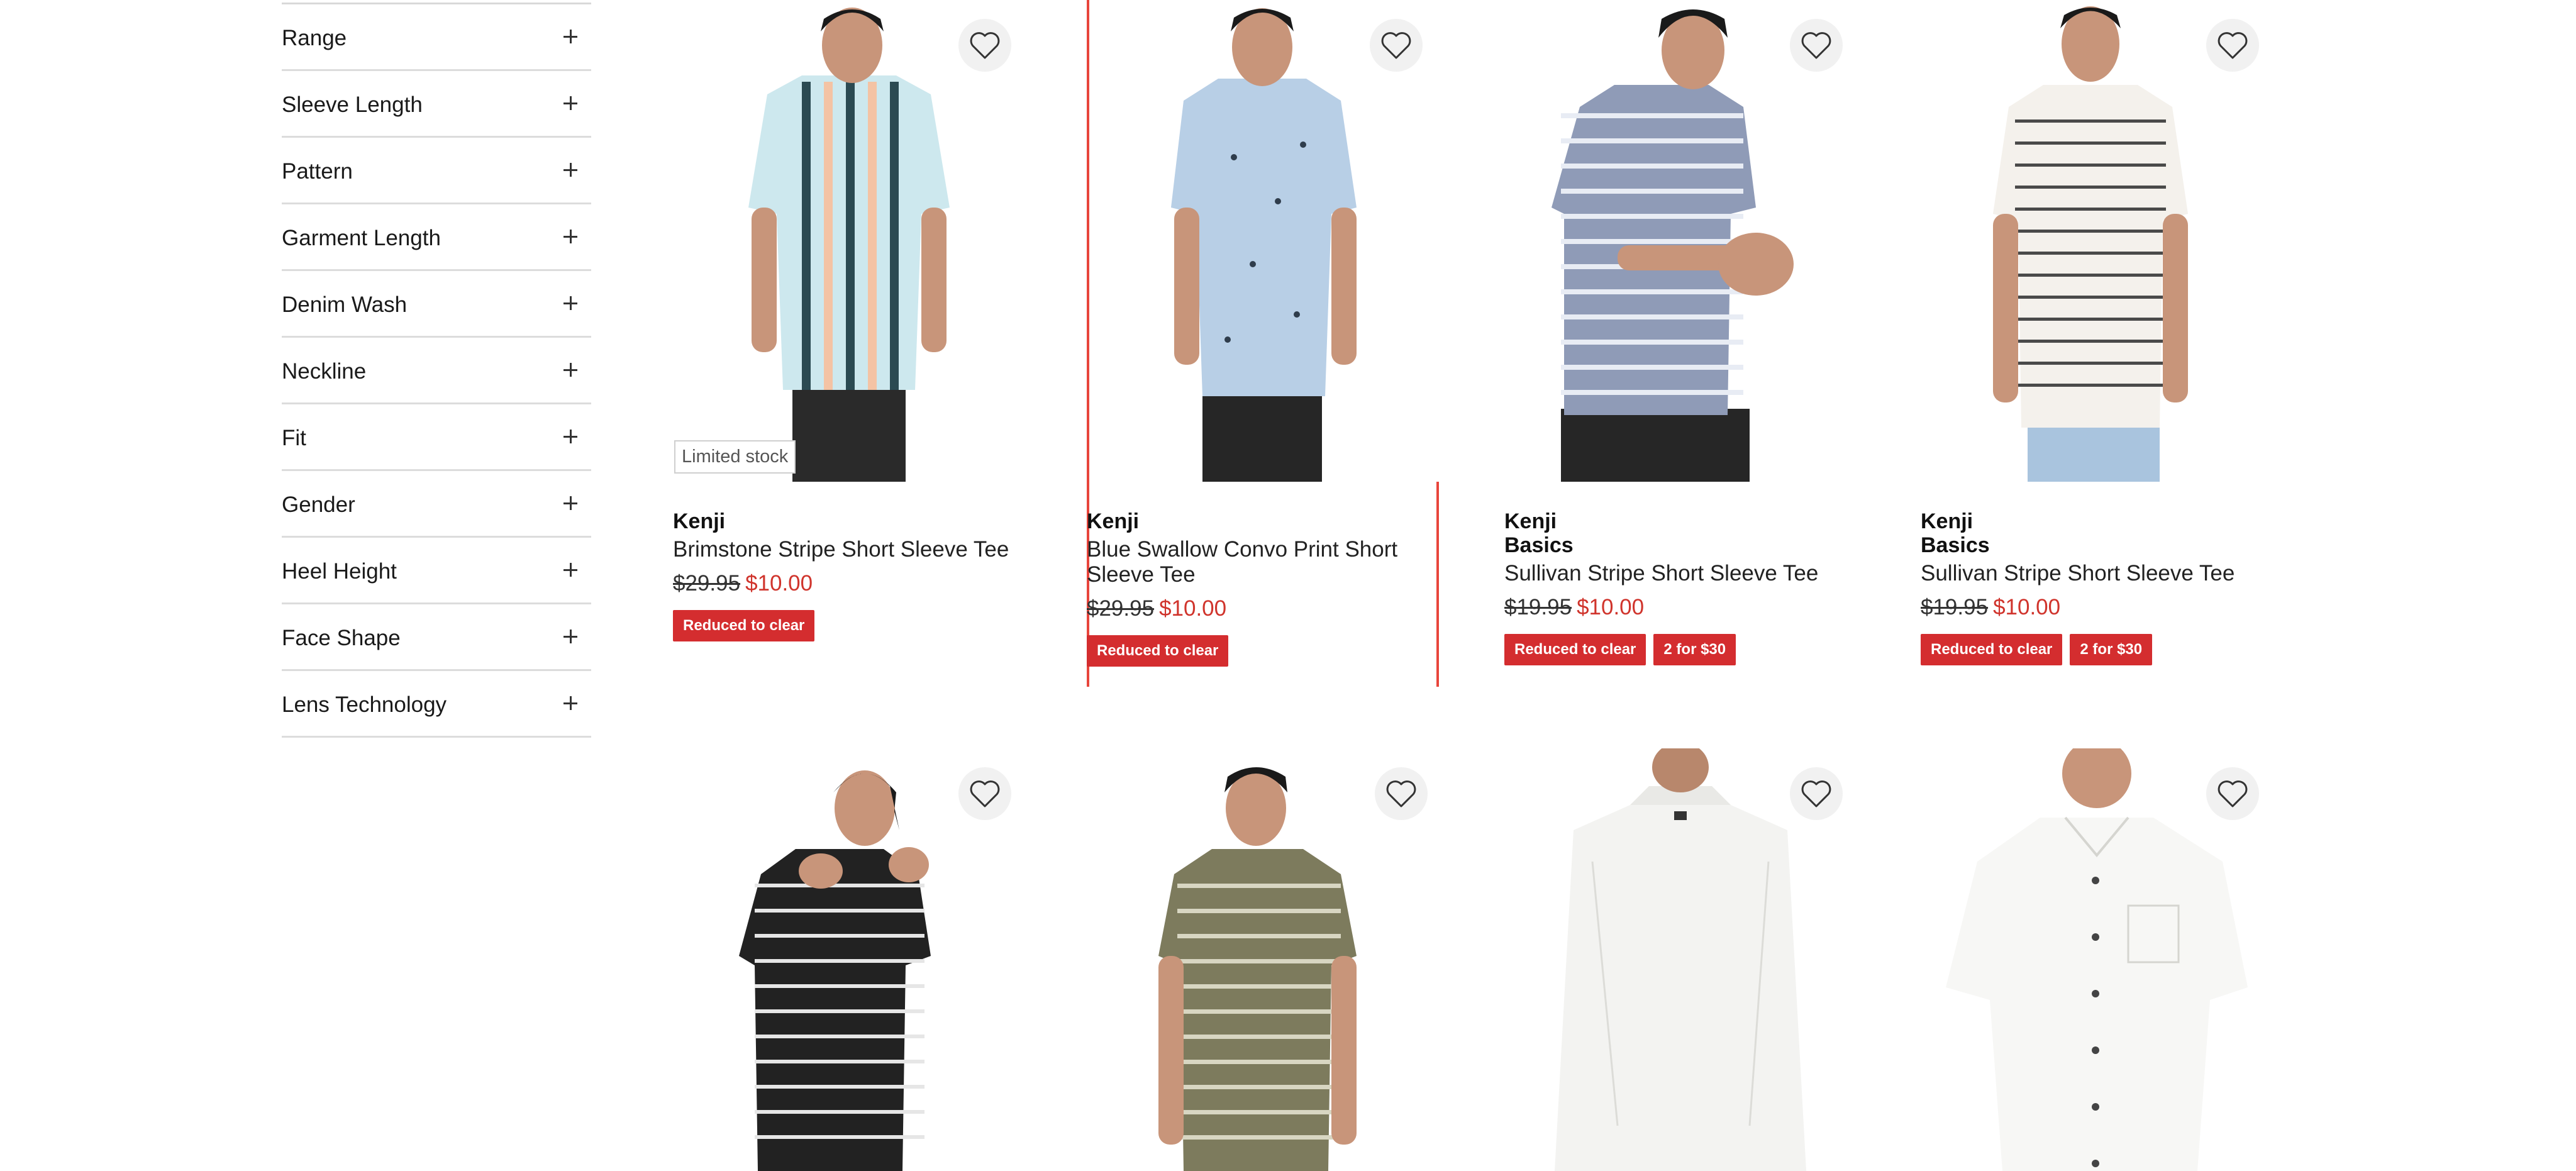 The width and height of the screenshot is (2576, 1171). I want to click on filter-label: Lens Technology, so click(364, 704).